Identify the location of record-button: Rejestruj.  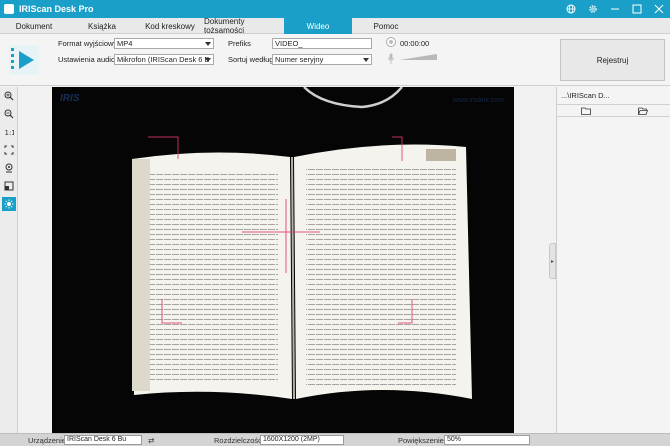
(612, 60).